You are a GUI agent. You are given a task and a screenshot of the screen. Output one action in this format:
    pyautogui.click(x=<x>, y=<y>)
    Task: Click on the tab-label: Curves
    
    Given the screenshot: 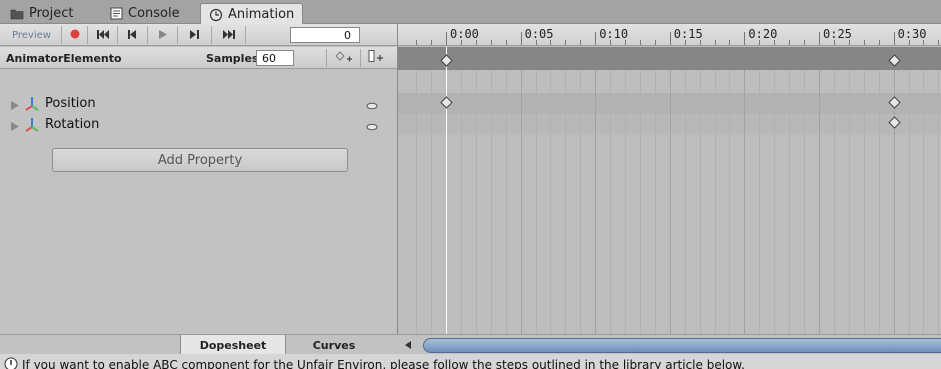 What is the action you would take?
    pyautogui.click(x=334, y=345)
    